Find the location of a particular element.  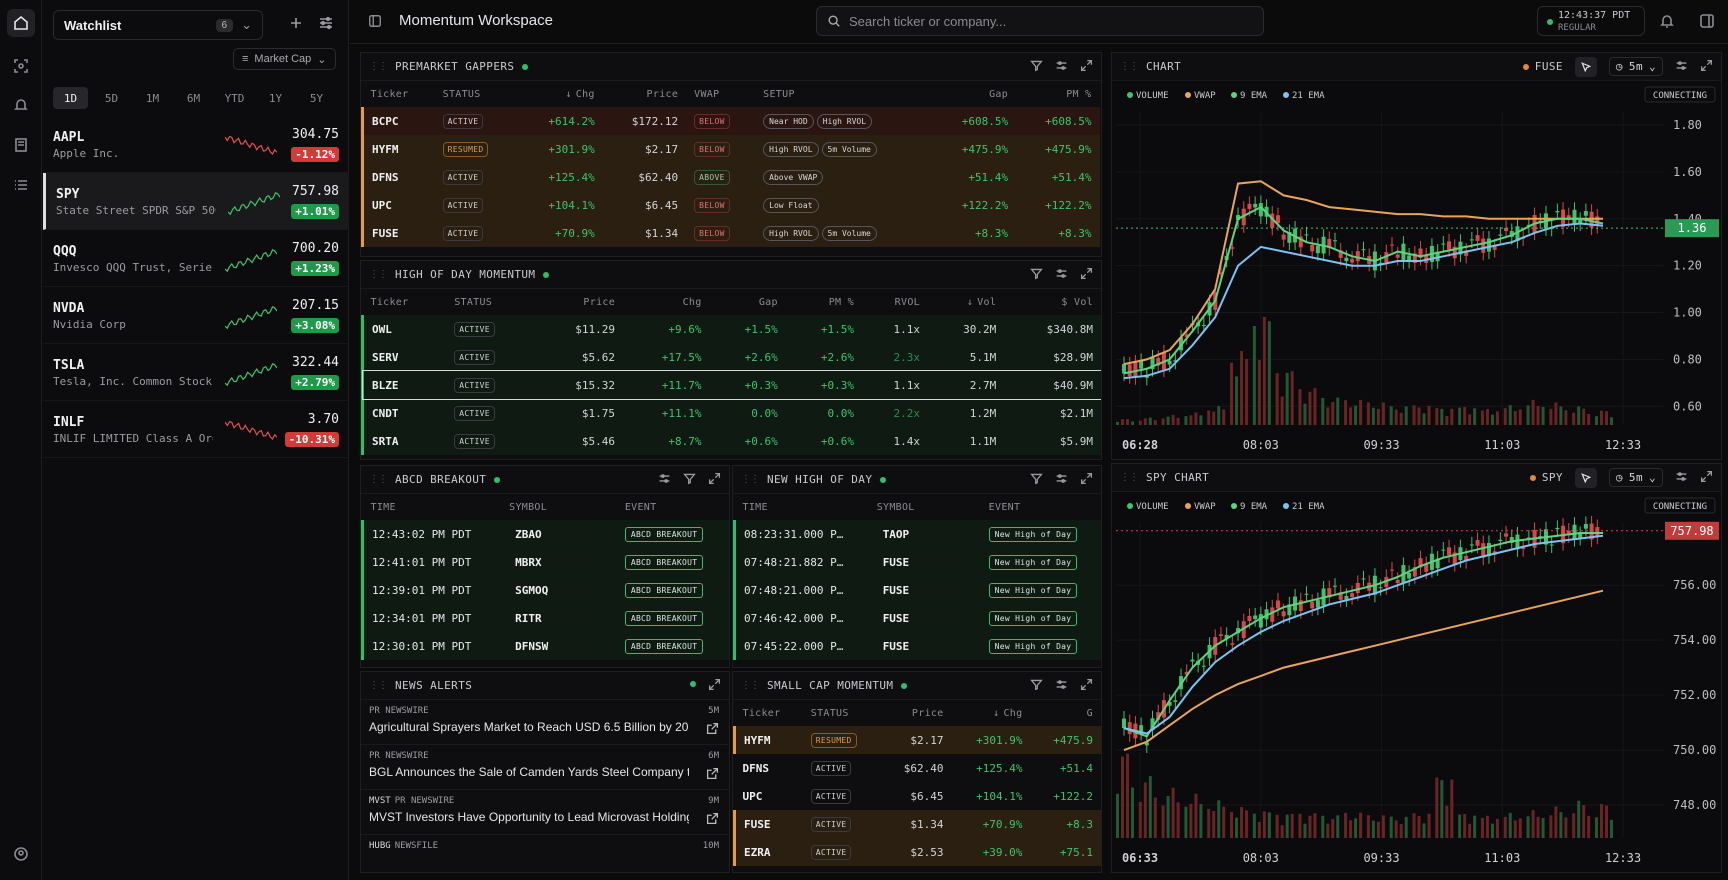

table-row: 07:46:42.000 P… FUSE New High of Day is located at coordinates (917, 618).